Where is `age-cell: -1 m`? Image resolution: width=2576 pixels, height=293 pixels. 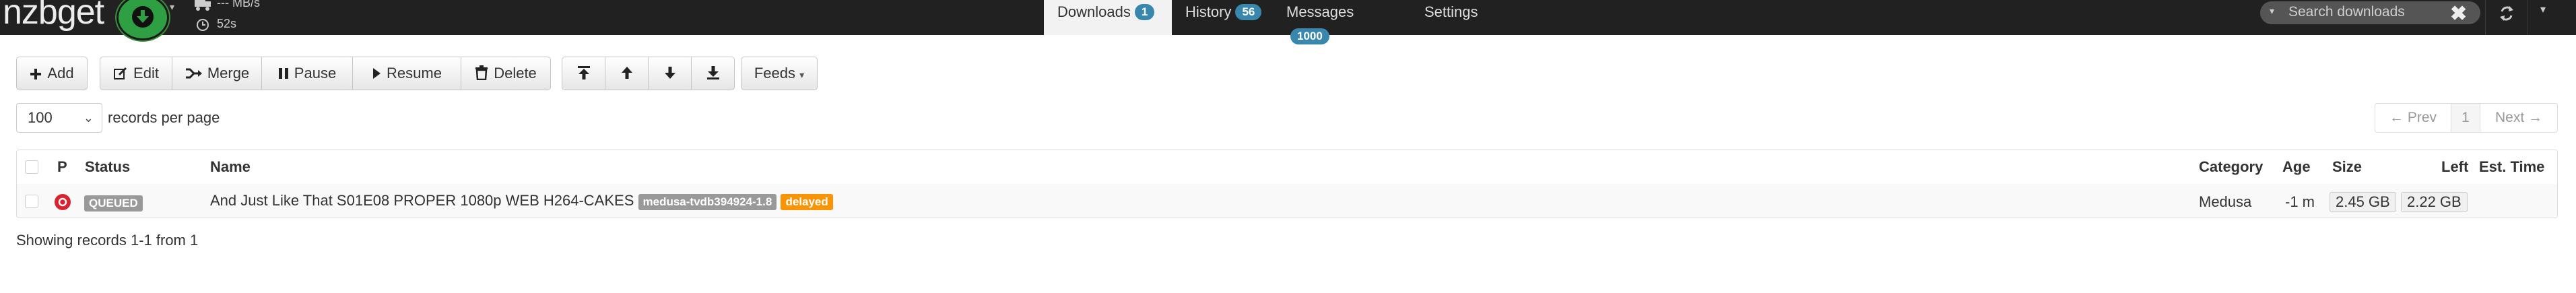 age-cell: -1 m is located at coordinates (2300, 201).